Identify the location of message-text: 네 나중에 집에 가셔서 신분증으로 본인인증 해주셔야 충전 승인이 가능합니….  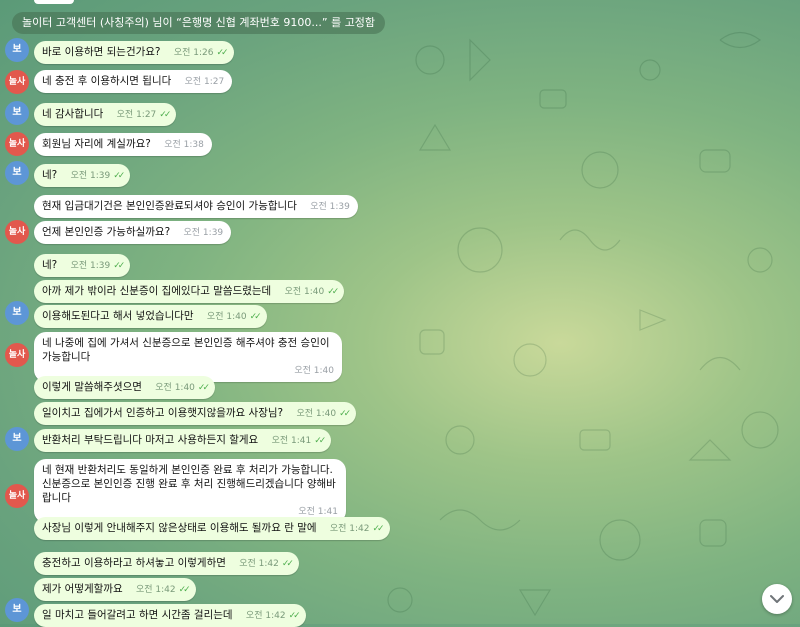
(186, 350).